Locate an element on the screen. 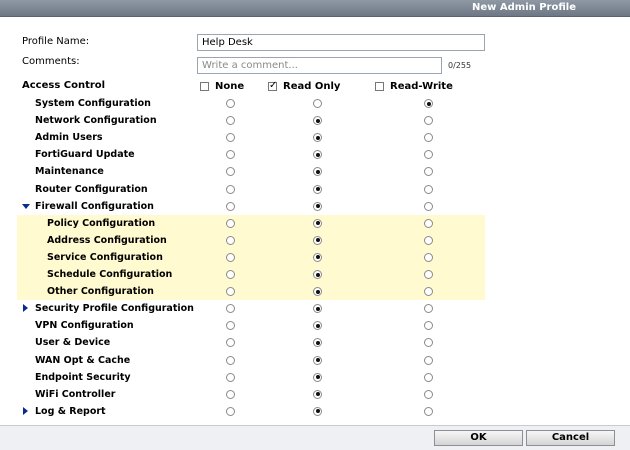 The height and width of the screenshot is (450, 630). permission-row: Address Configuration is located at coordinates (251, 240).